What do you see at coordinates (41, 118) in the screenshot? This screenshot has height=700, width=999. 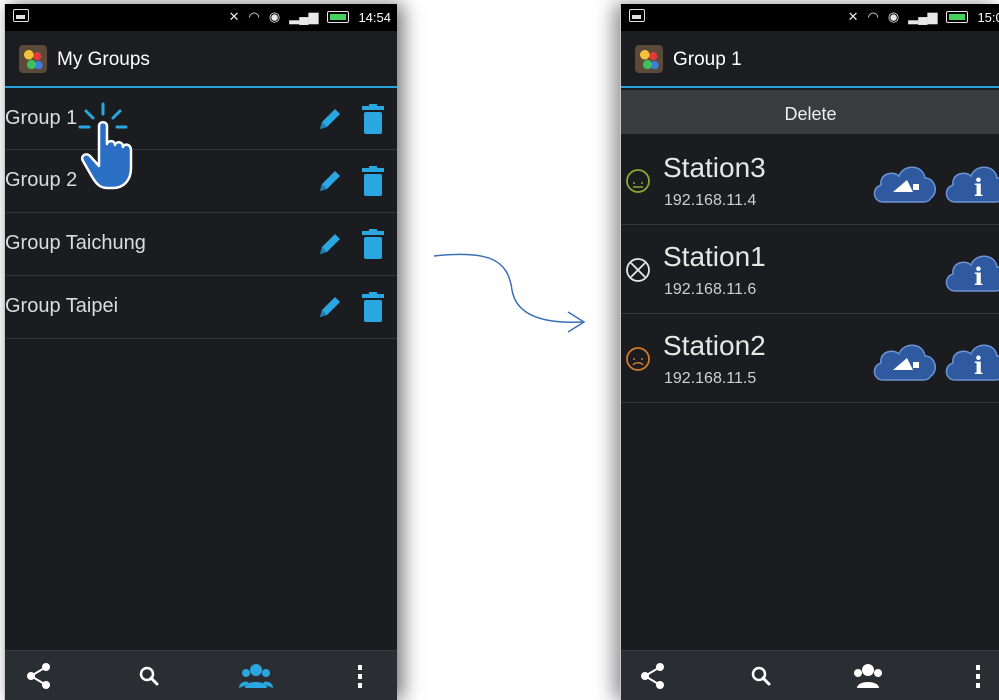 I see `group-name: Group 1` at bounding box center [41, 118].